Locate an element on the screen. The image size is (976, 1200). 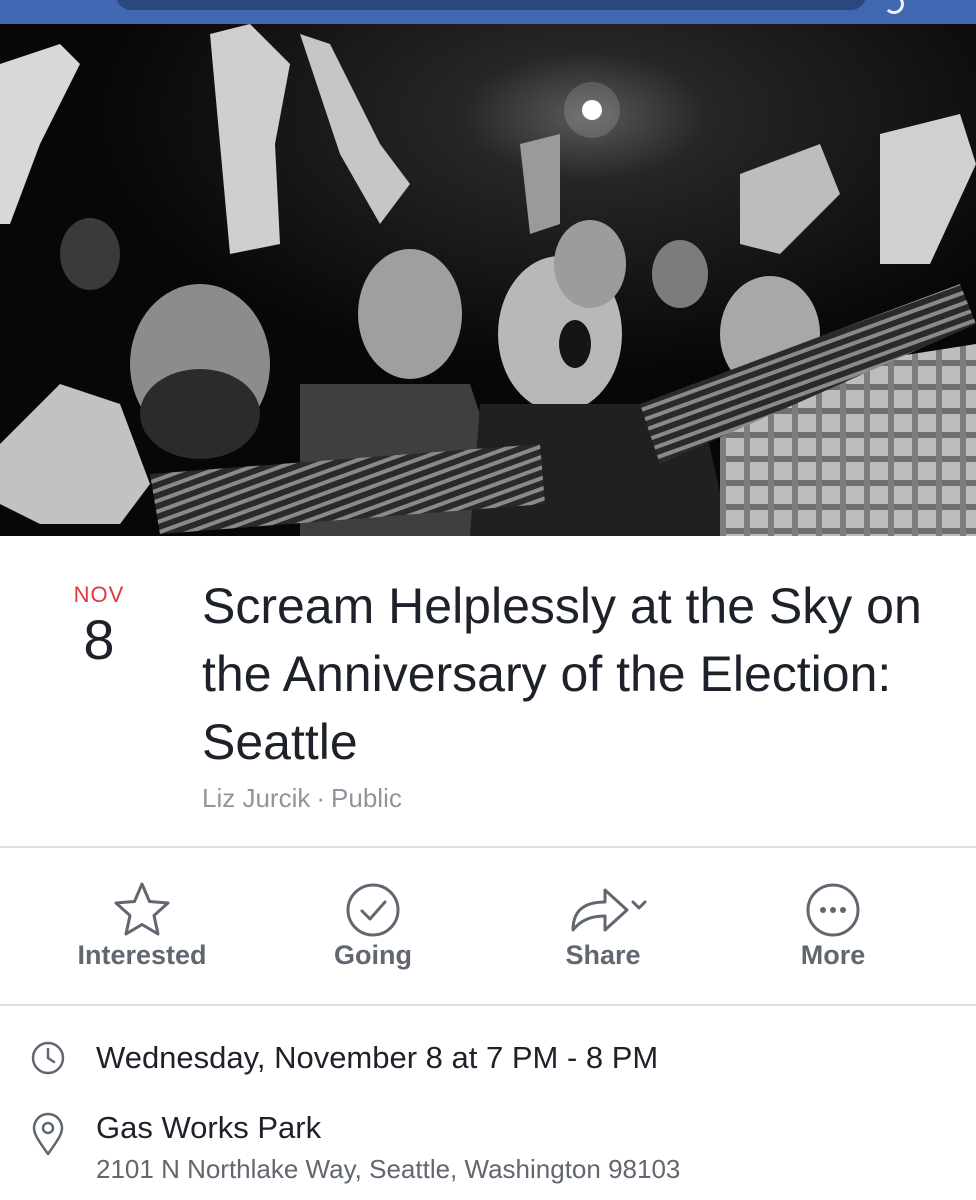
more-dots-icon is located at coordinates (833, 912).